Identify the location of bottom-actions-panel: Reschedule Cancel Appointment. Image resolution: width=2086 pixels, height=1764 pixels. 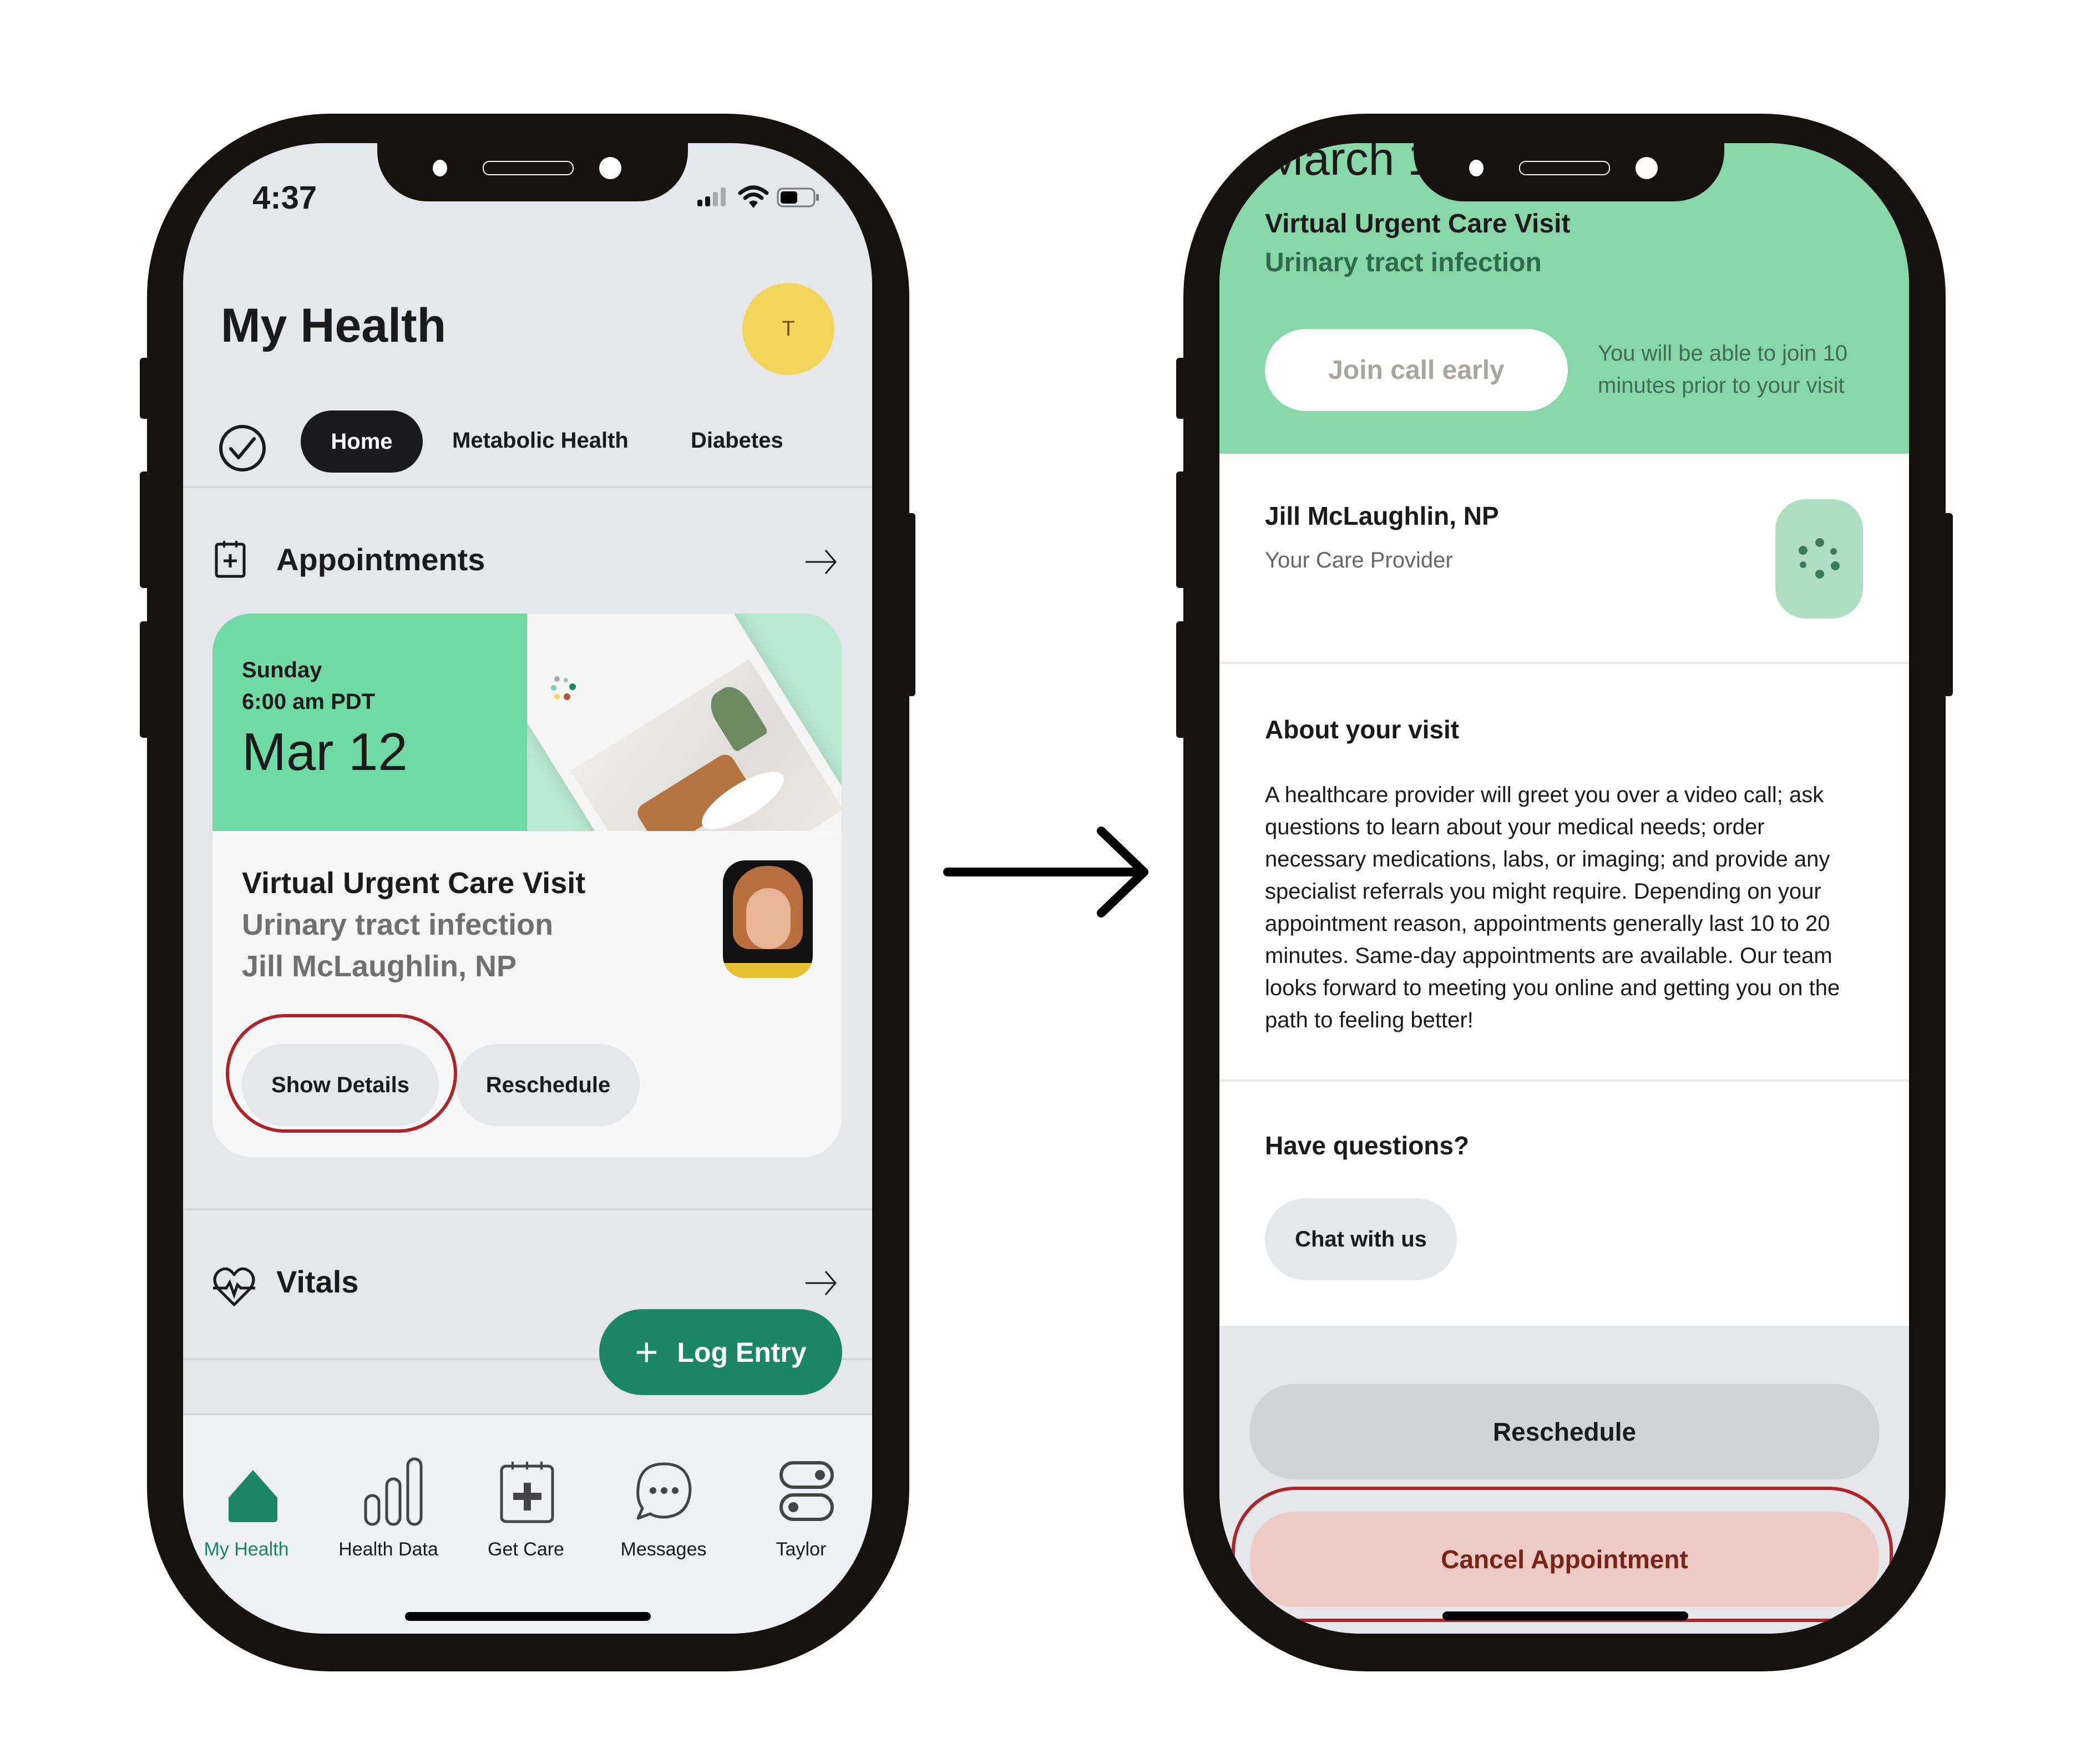
(1564, 1480).